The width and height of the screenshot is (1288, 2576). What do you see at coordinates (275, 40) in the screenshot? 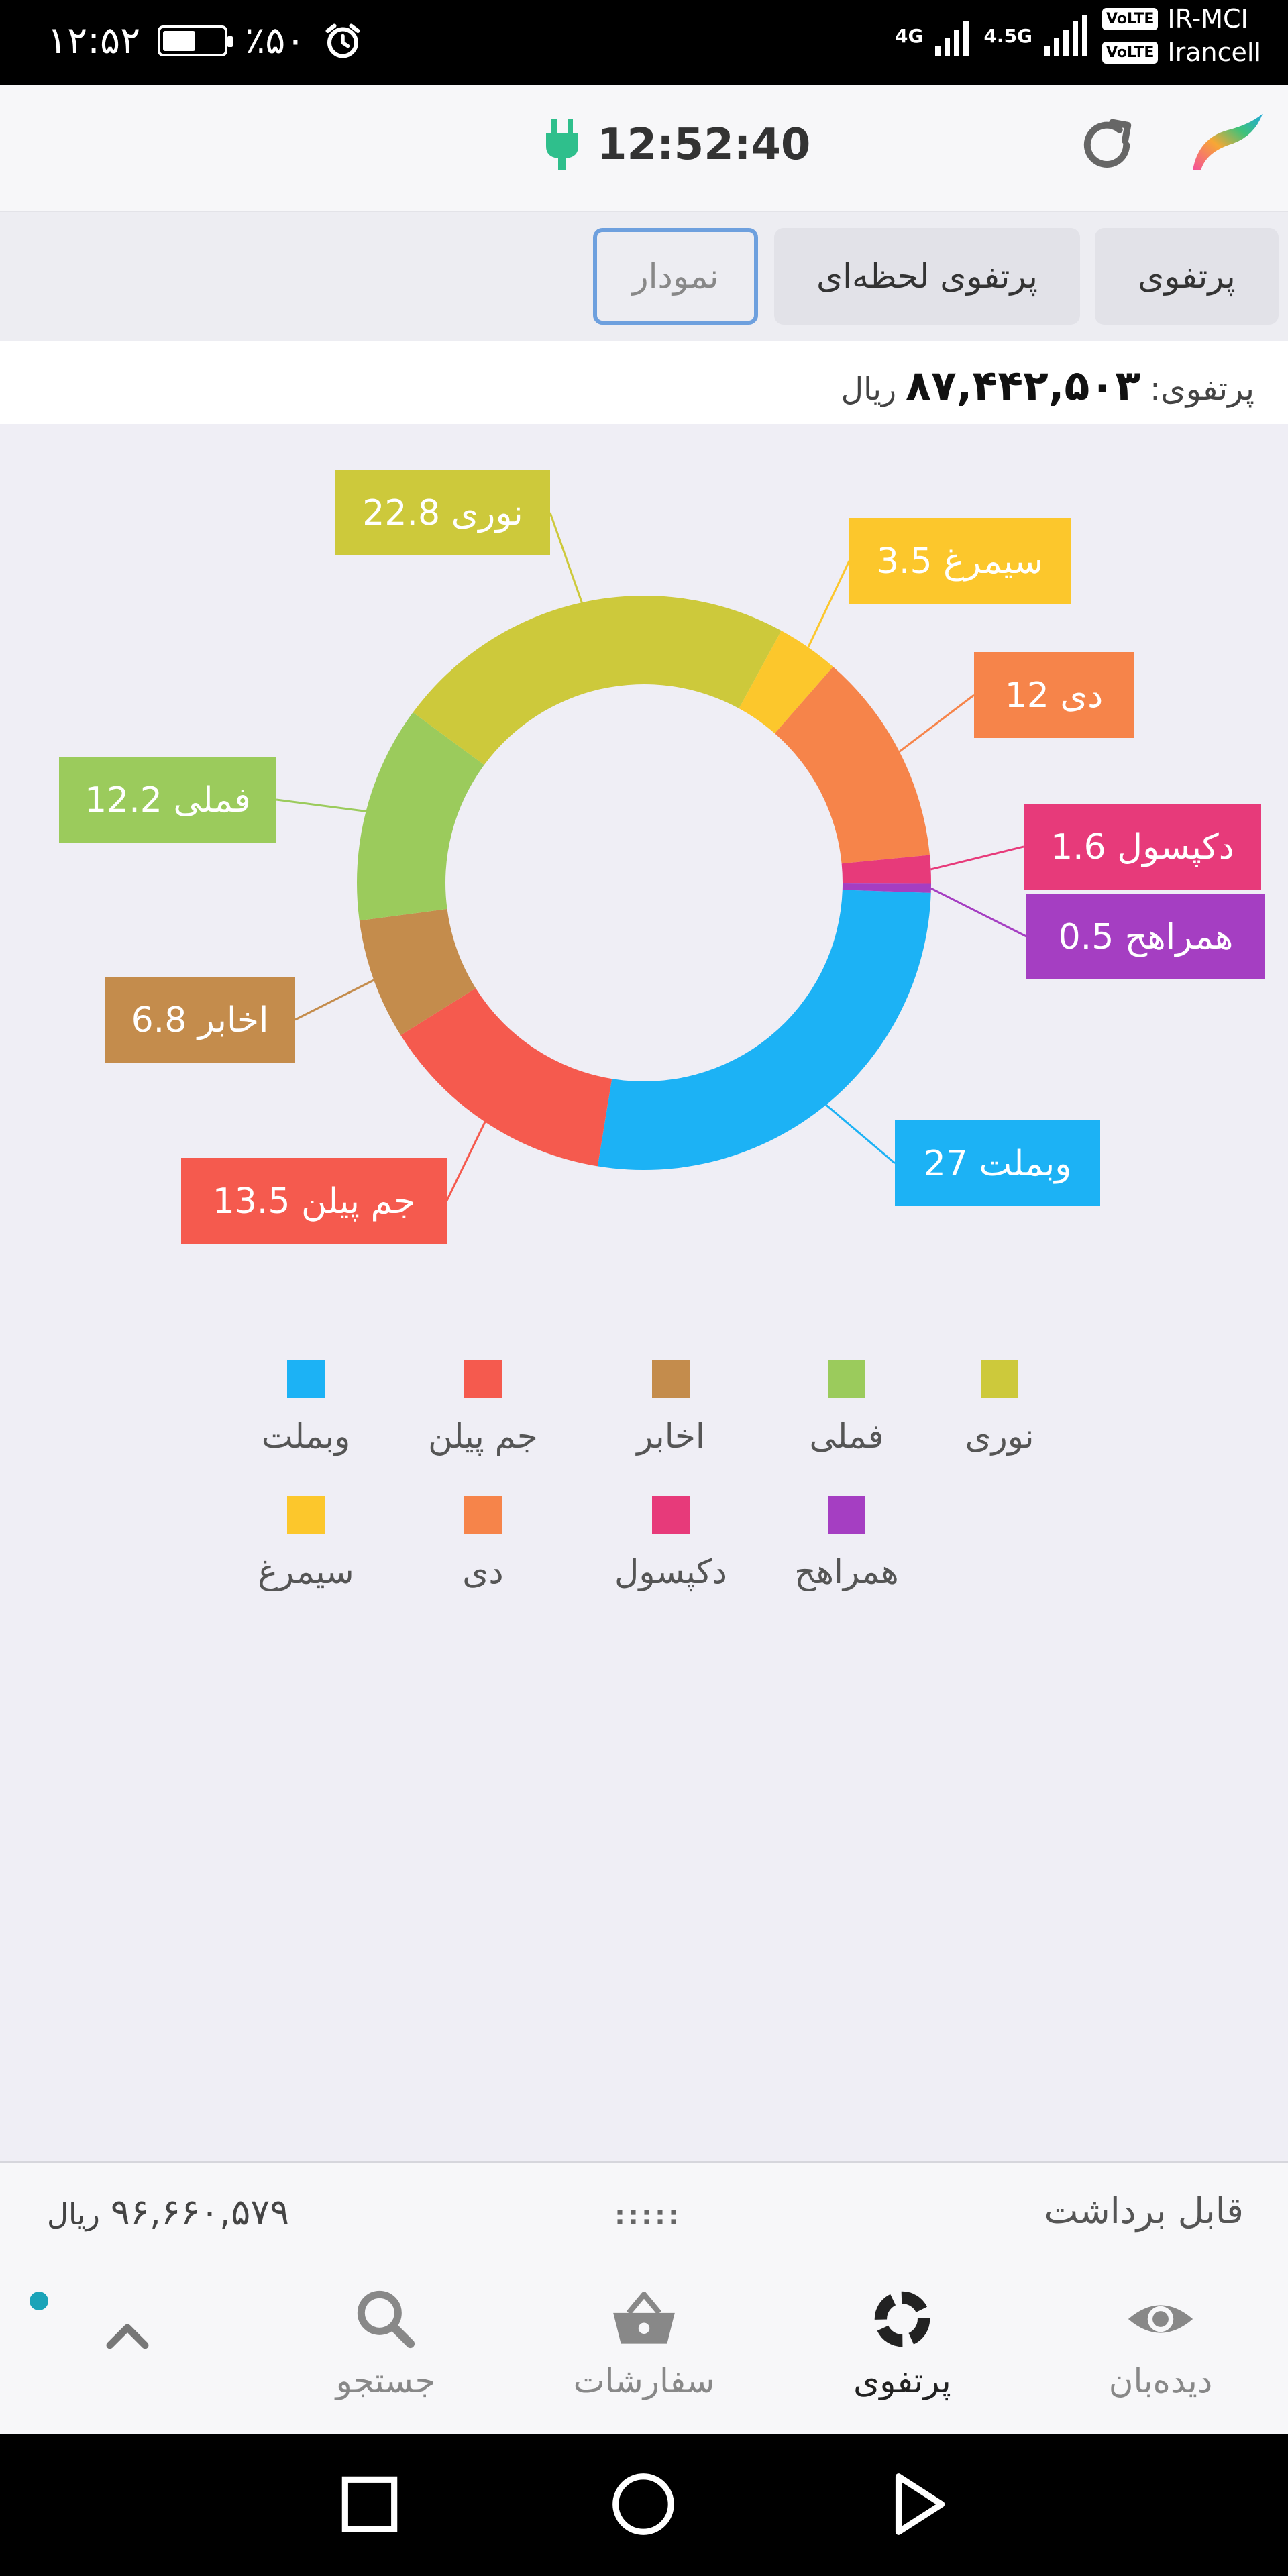
I see `battery-percent: ٪۵۰` at bounding box center [275, 40].